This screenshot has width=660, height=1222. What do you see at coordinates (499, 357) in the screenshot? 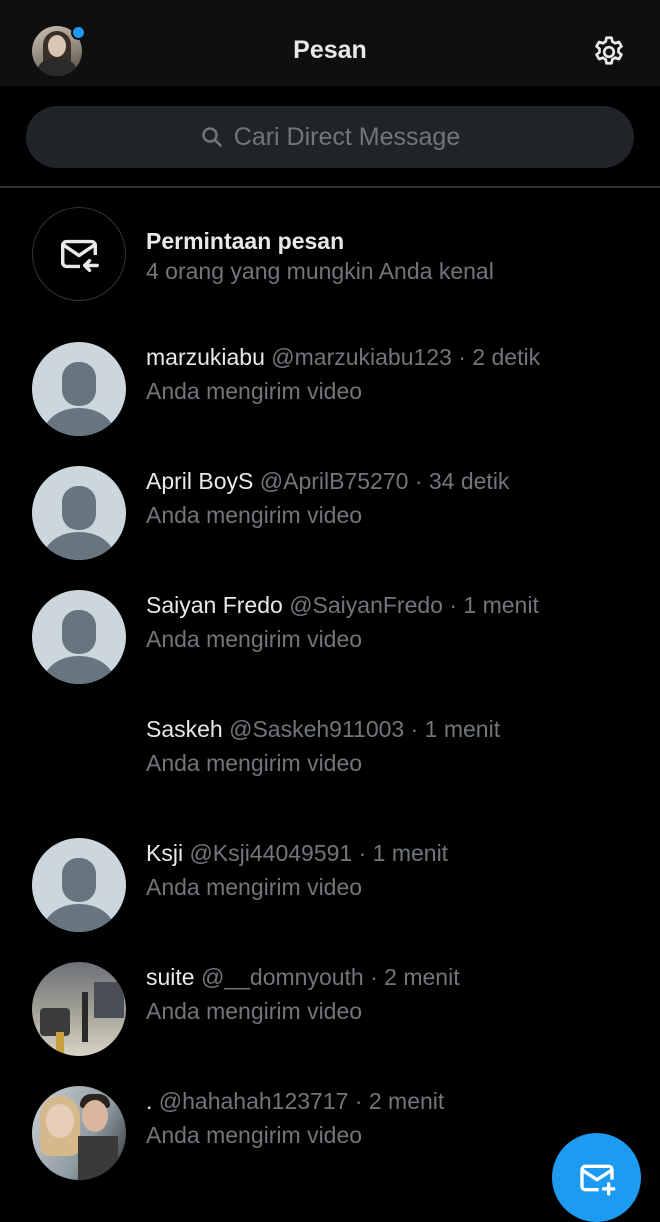
I see `conversation-time: · 2 detik` at bounding box center [499, 357].